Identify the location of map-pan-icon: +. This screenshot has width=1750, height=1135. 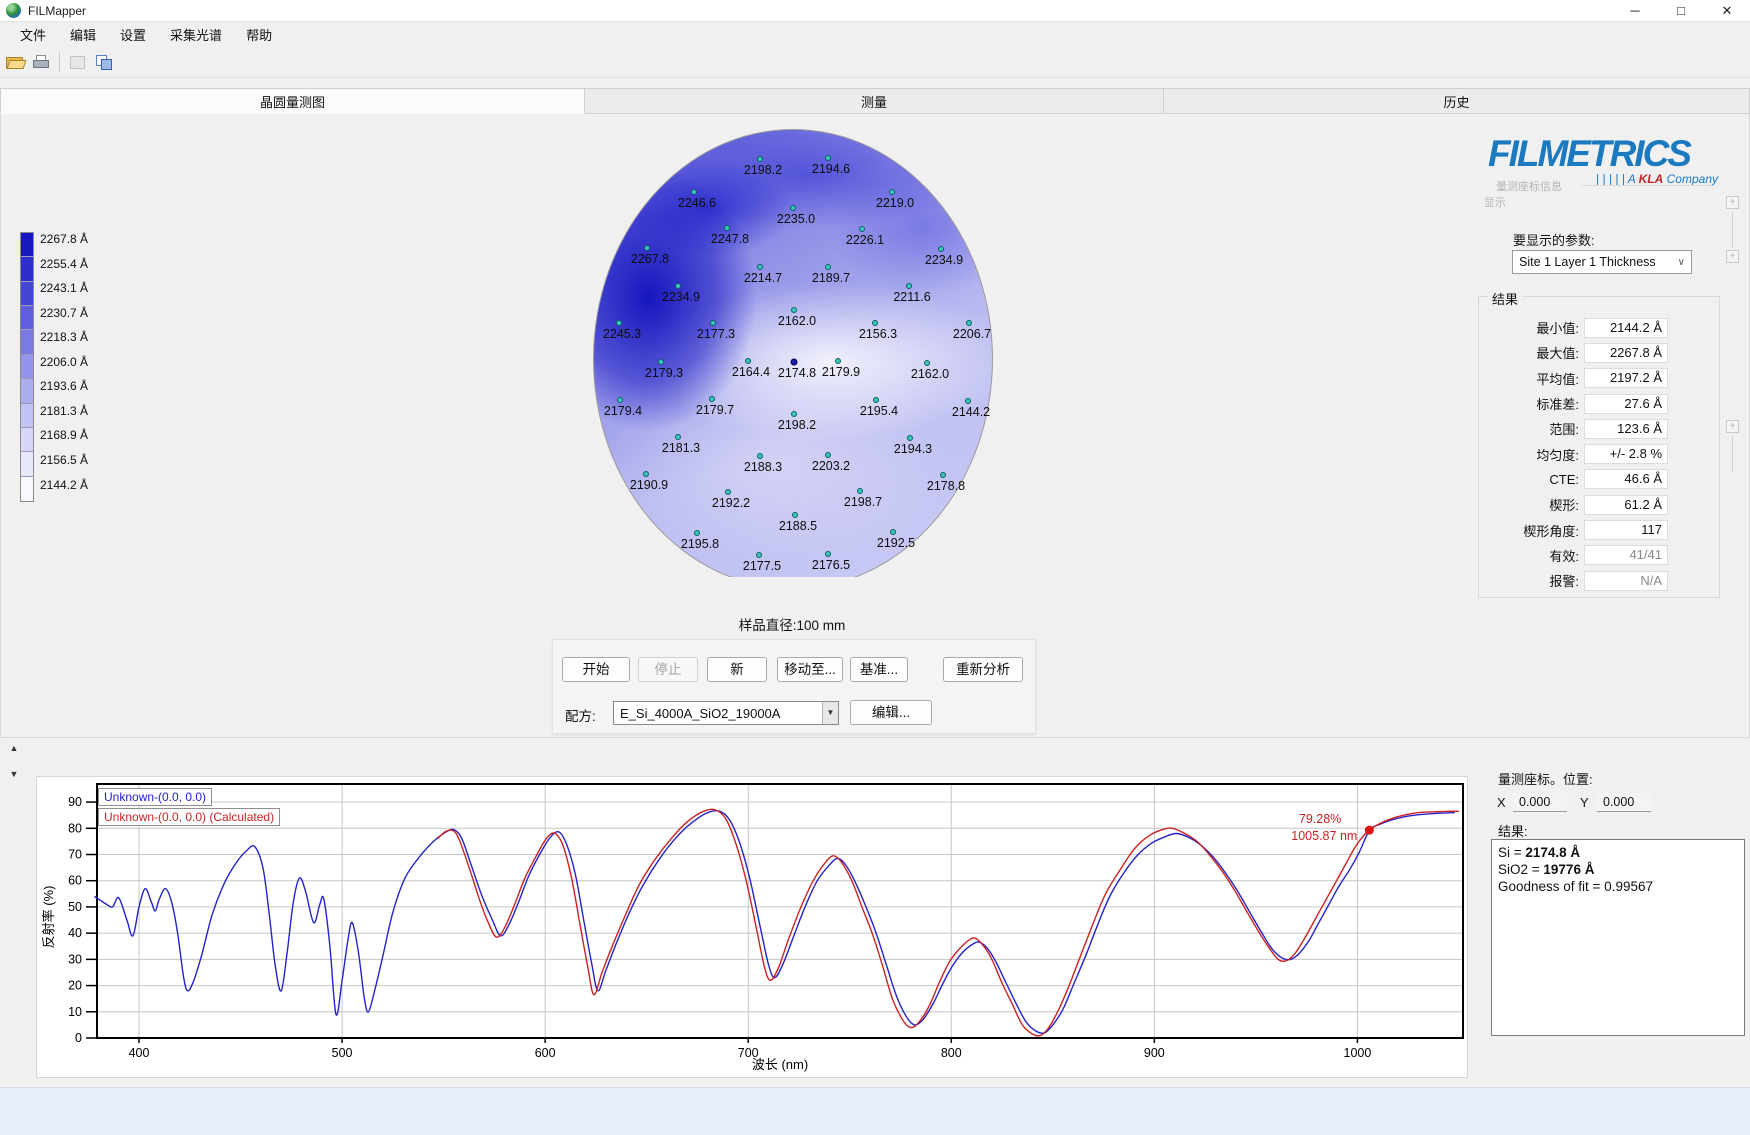
(1732, 426).